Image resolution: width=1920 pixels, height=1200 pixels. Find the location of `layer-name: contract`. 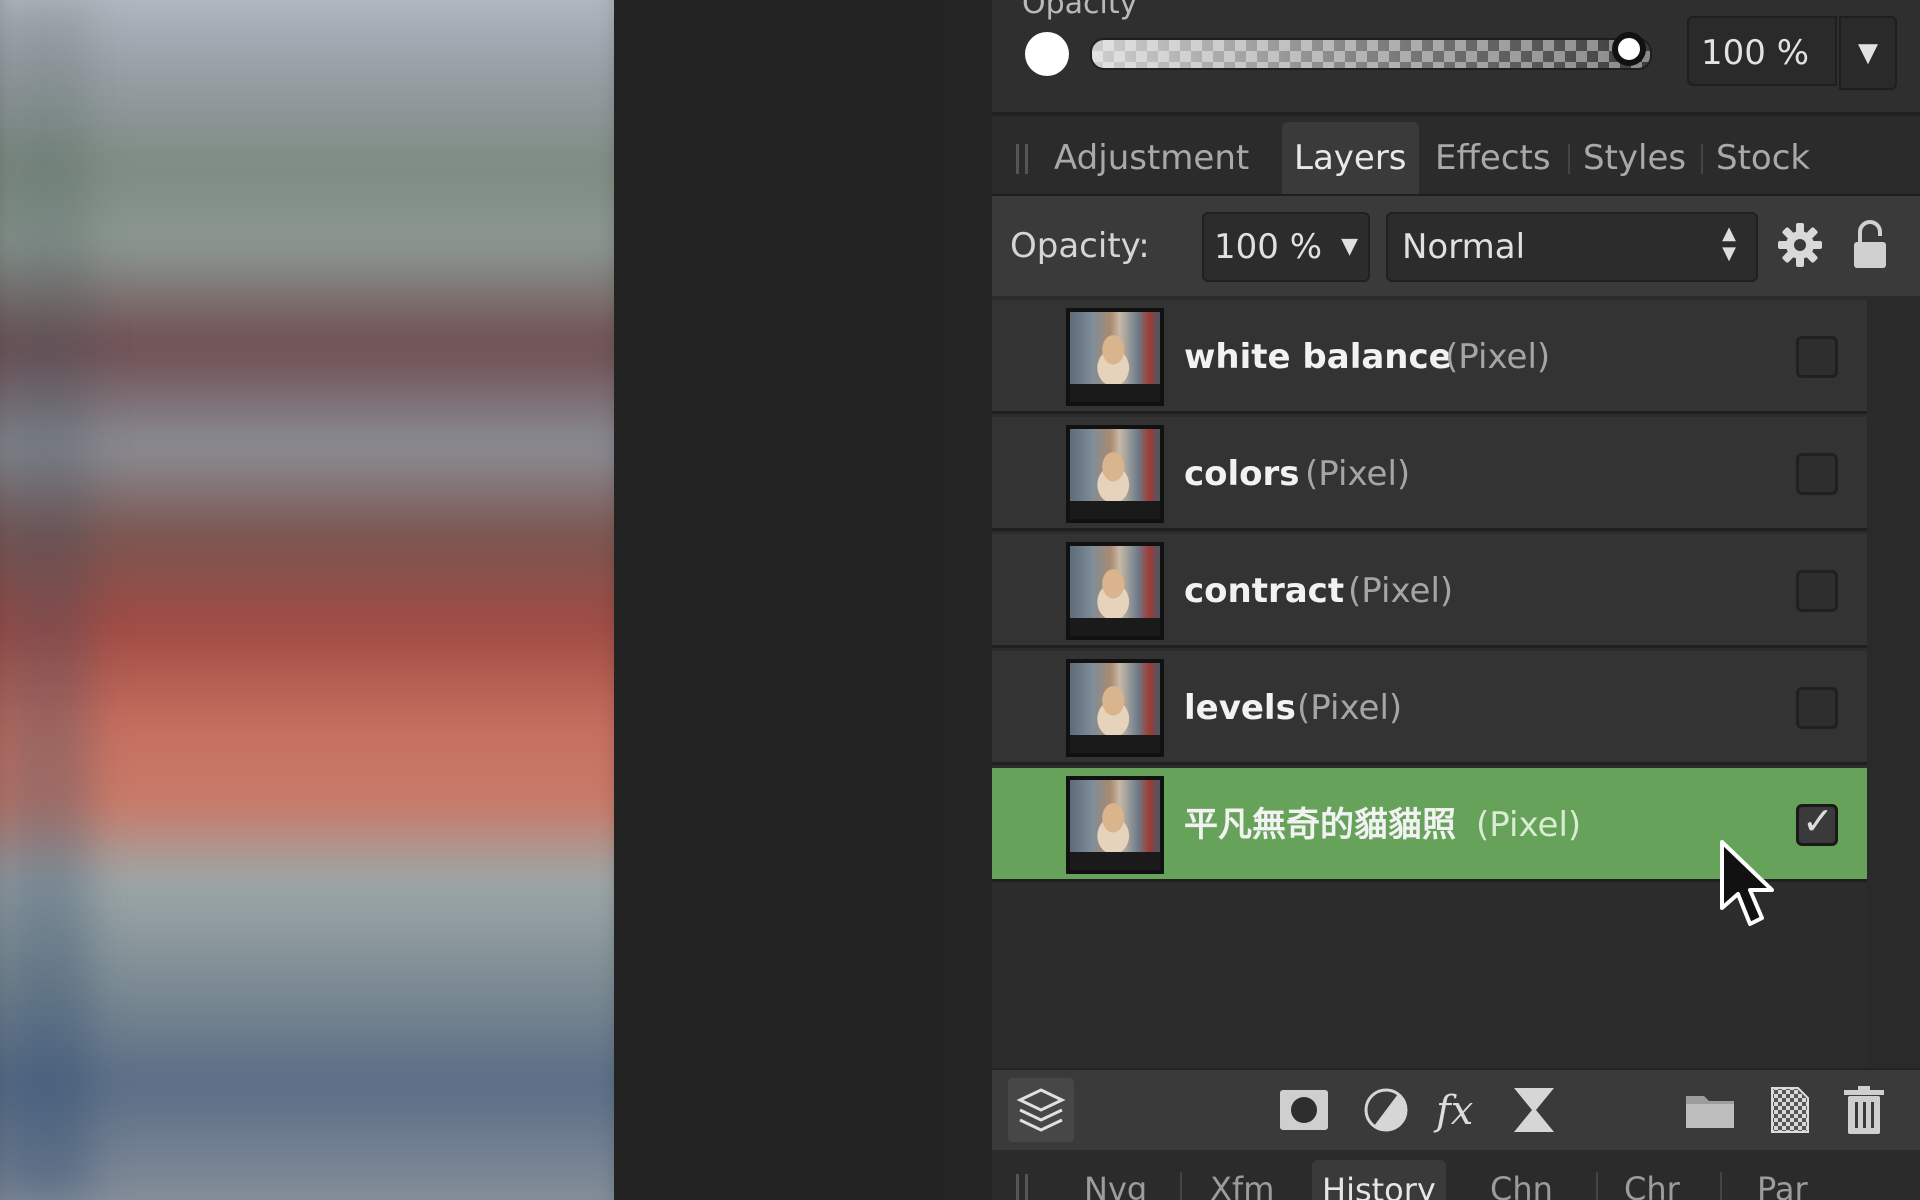

layer-name: contract is located at coordinates (1264, 591).